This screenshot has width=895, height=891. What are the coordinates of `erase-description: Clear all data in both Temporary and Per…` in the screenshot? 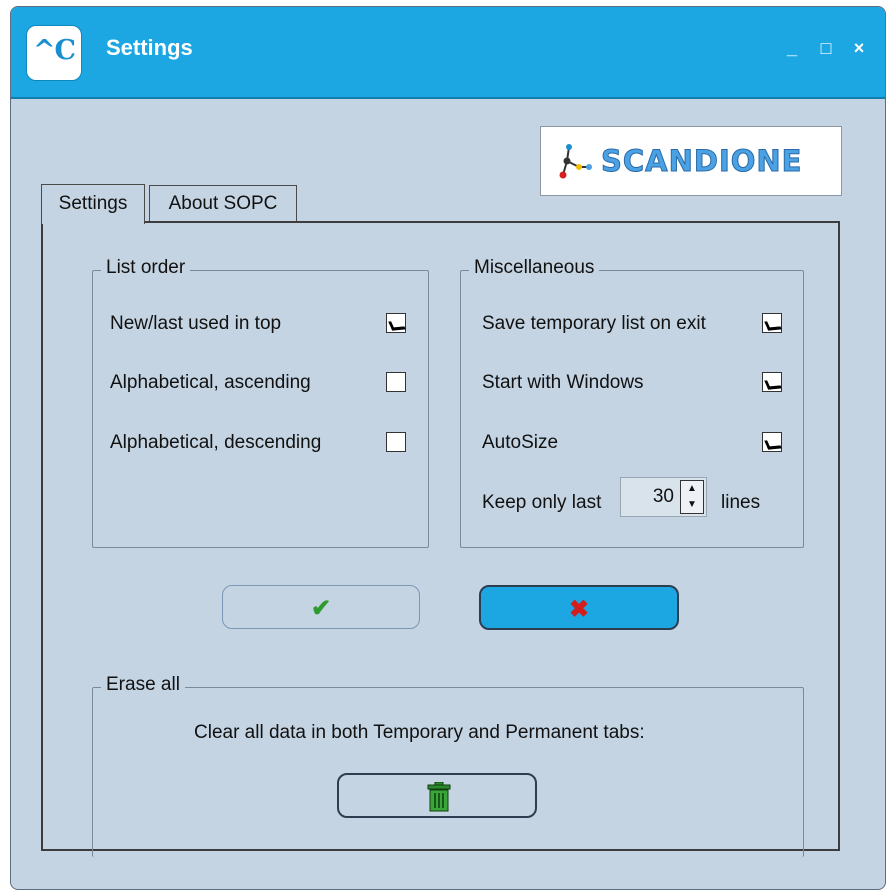 It's located at (419, 732).